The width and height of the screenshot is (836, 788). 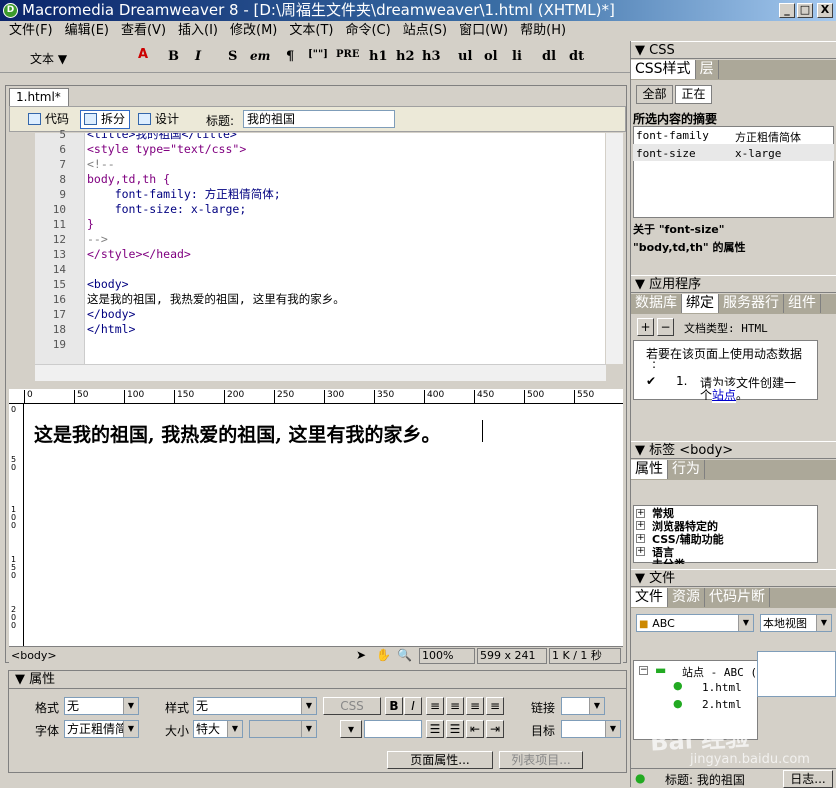 What do you see at coordinates (216, 299) in the screenshot?
I see `code-line: 这是我的祖国, 我热爱的祖国, 这里有我的家乡。` at bounding box center [216, 299].